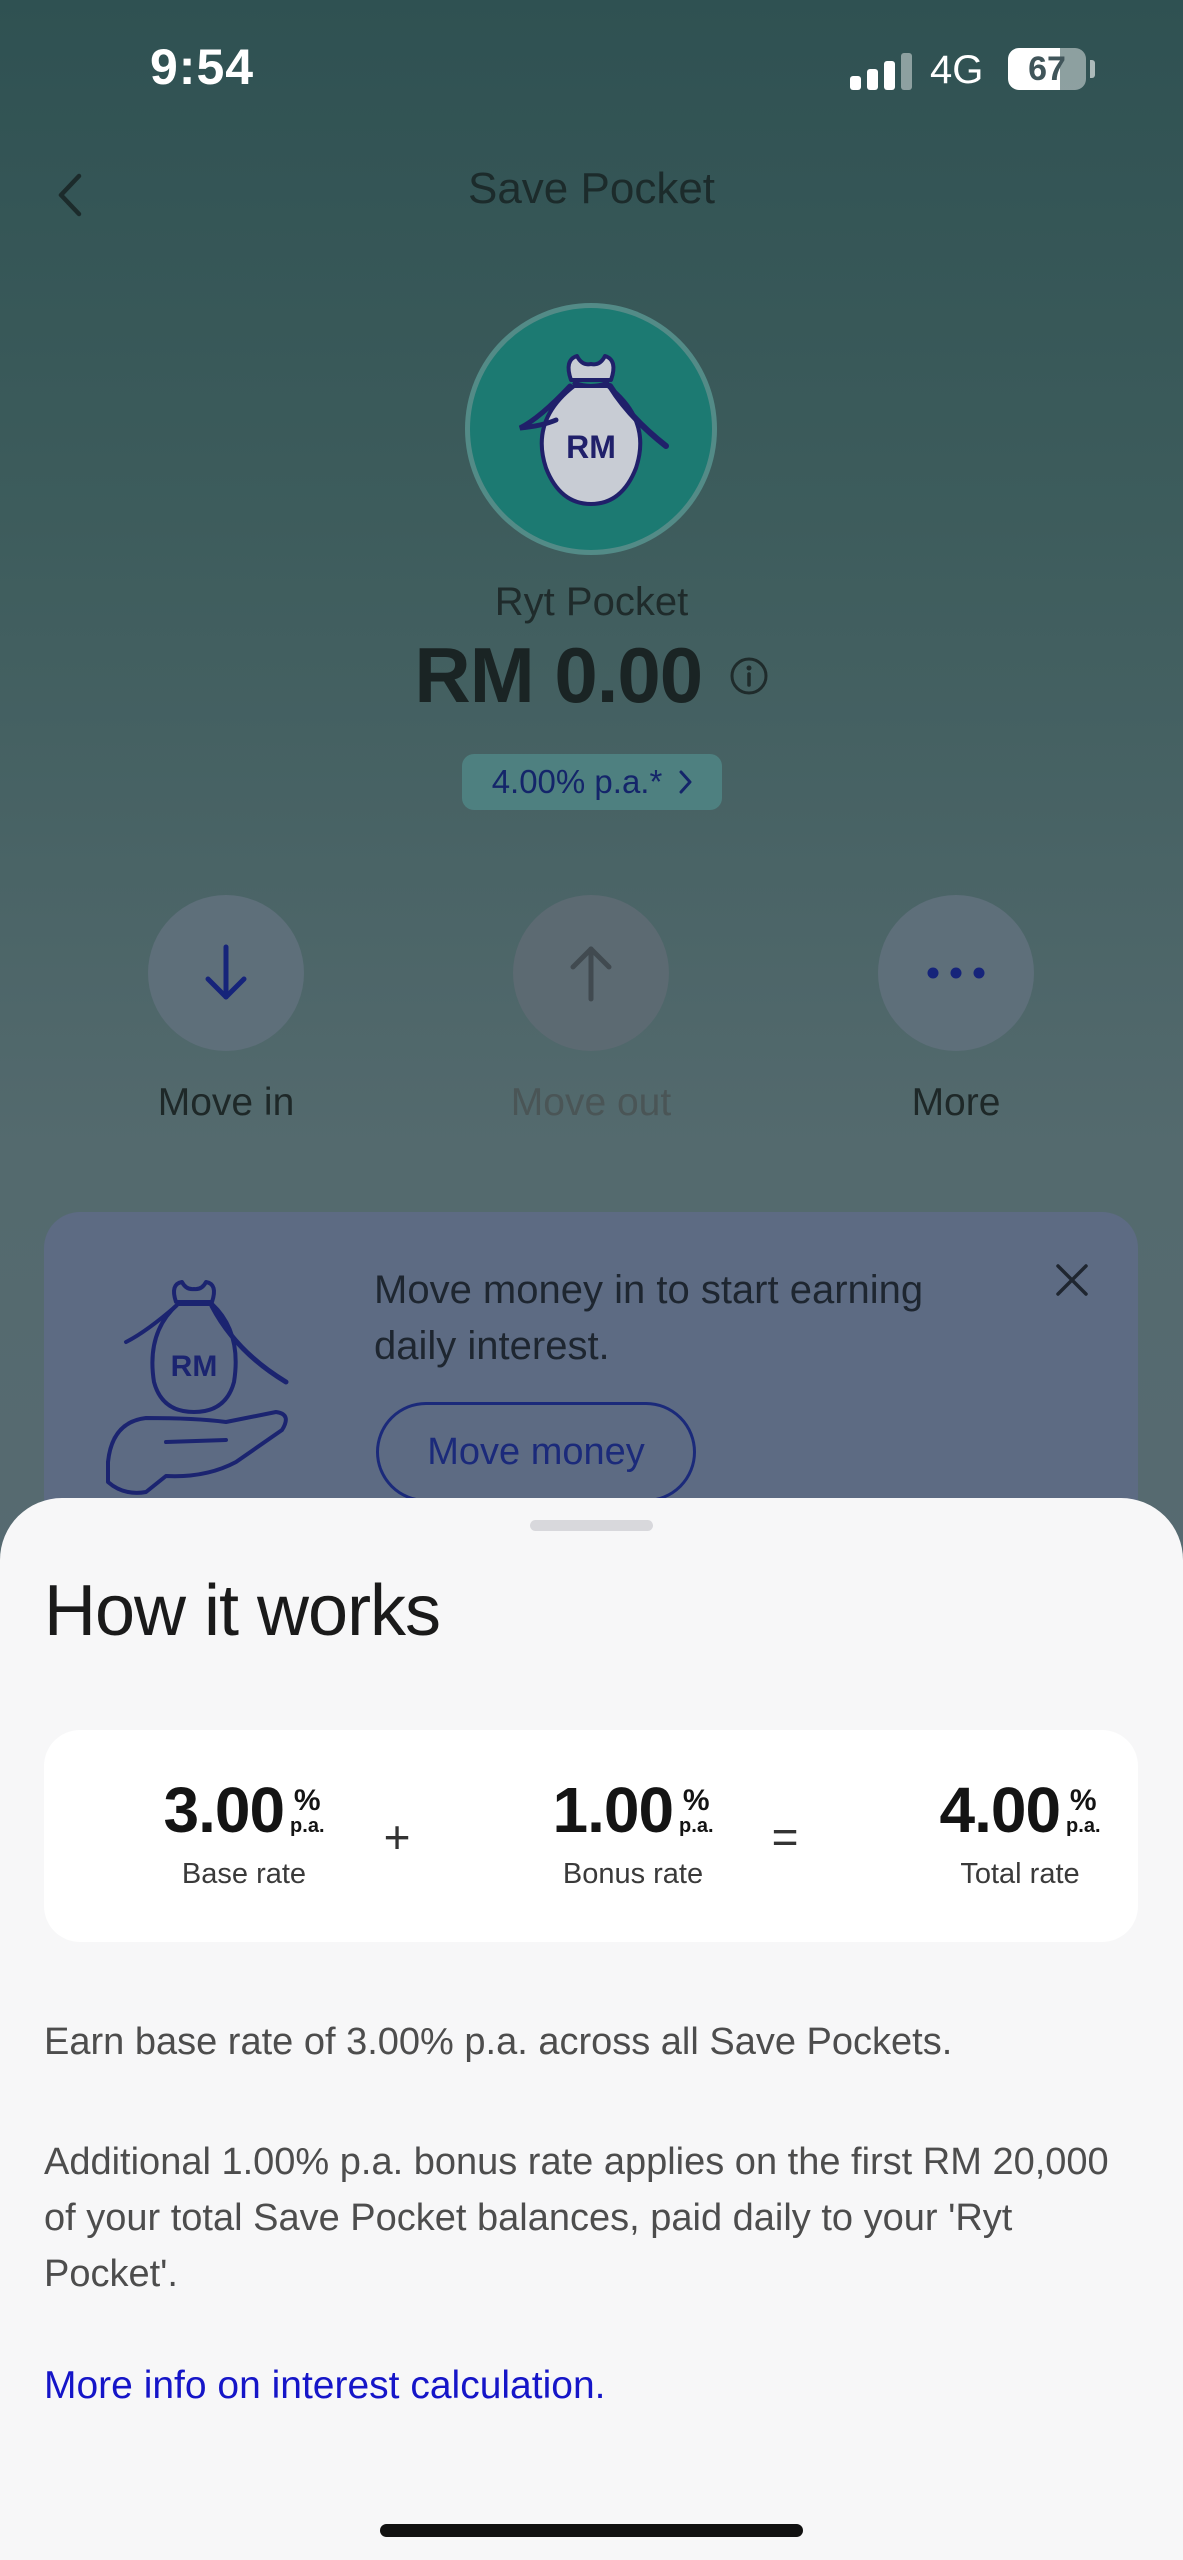 The height and width of the screenshot is (2560, 1183). Describe the element at coordinates (591, 188) in the screenshot. I see `page-title: Save Pocket` at that location.